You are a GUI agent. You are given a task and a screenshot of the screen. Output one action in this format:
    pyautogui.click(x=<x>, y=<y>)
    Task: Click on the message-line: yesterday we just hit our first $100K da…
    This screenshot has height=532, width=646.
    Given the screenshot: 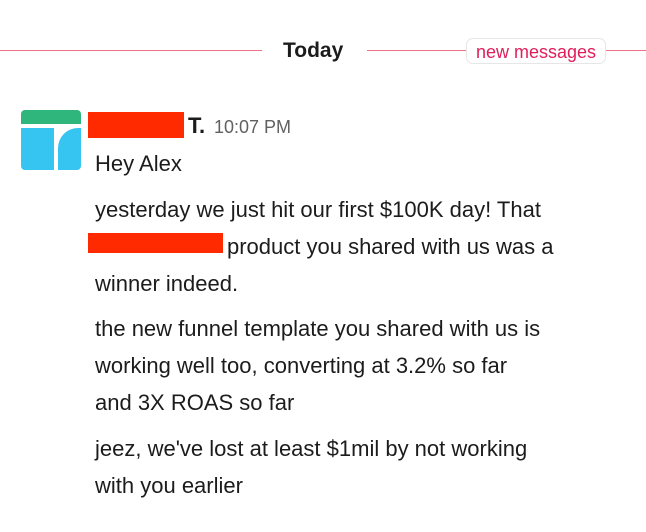 What is the action you would take?
    pyautogui.click(x=318, y=209)
    